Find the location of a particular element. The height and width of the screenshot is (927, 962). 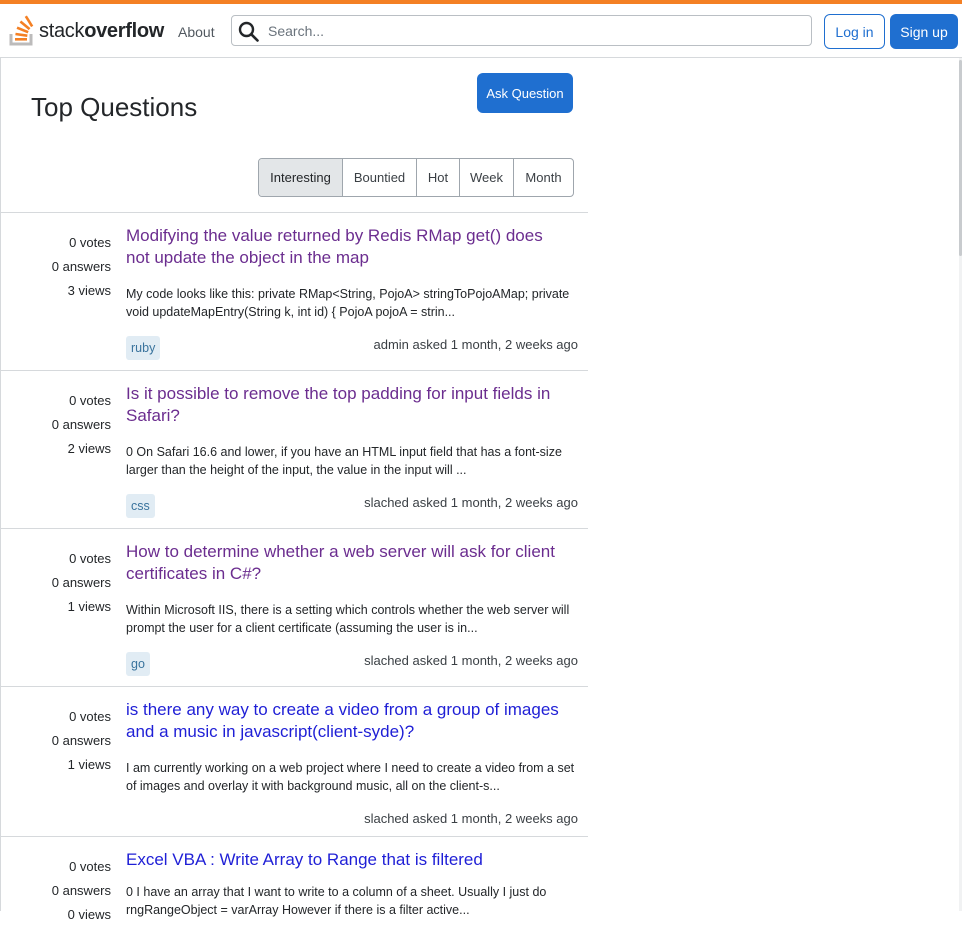

view-count: 3 views is located at coordinates (89, 290).